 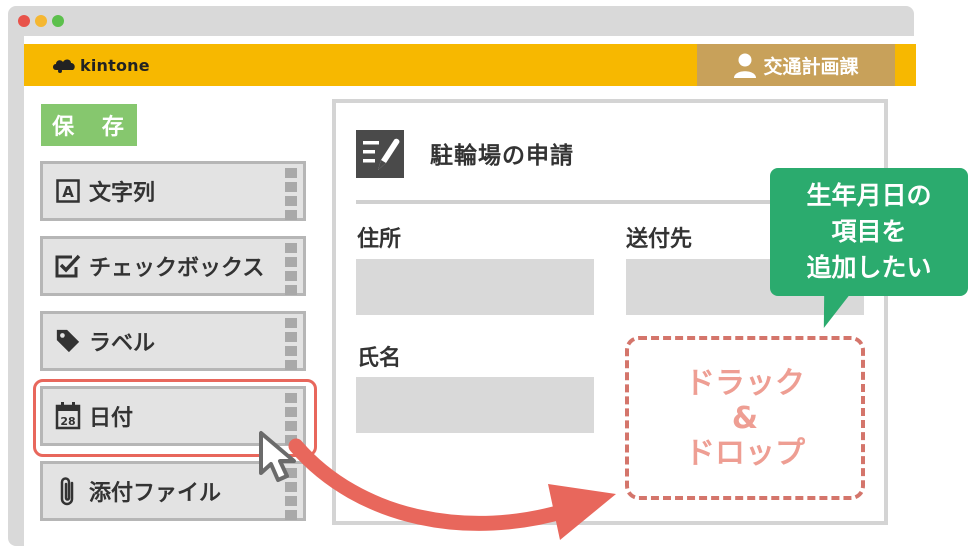 What do you see at coordinates (277, 456) in the screenshot?
I see `mouse-cursor-icon` at bounding box center [277, 456].